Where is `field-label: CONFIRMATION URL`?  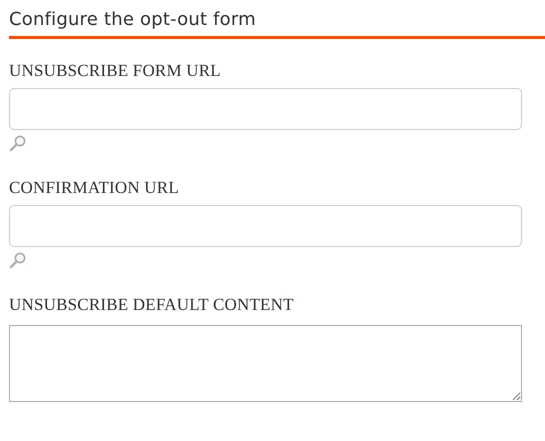
field-label: CONFIRMATION URL is located at coordinates (94, 188).